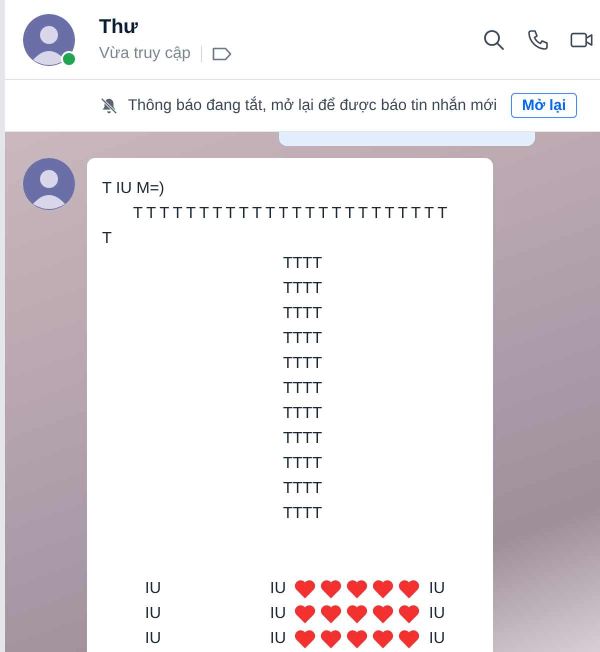 The image size is (600, 652). Describe the element at coordinates (109, 105) in the screenshot. I see `muted-bell-icon` at that location.